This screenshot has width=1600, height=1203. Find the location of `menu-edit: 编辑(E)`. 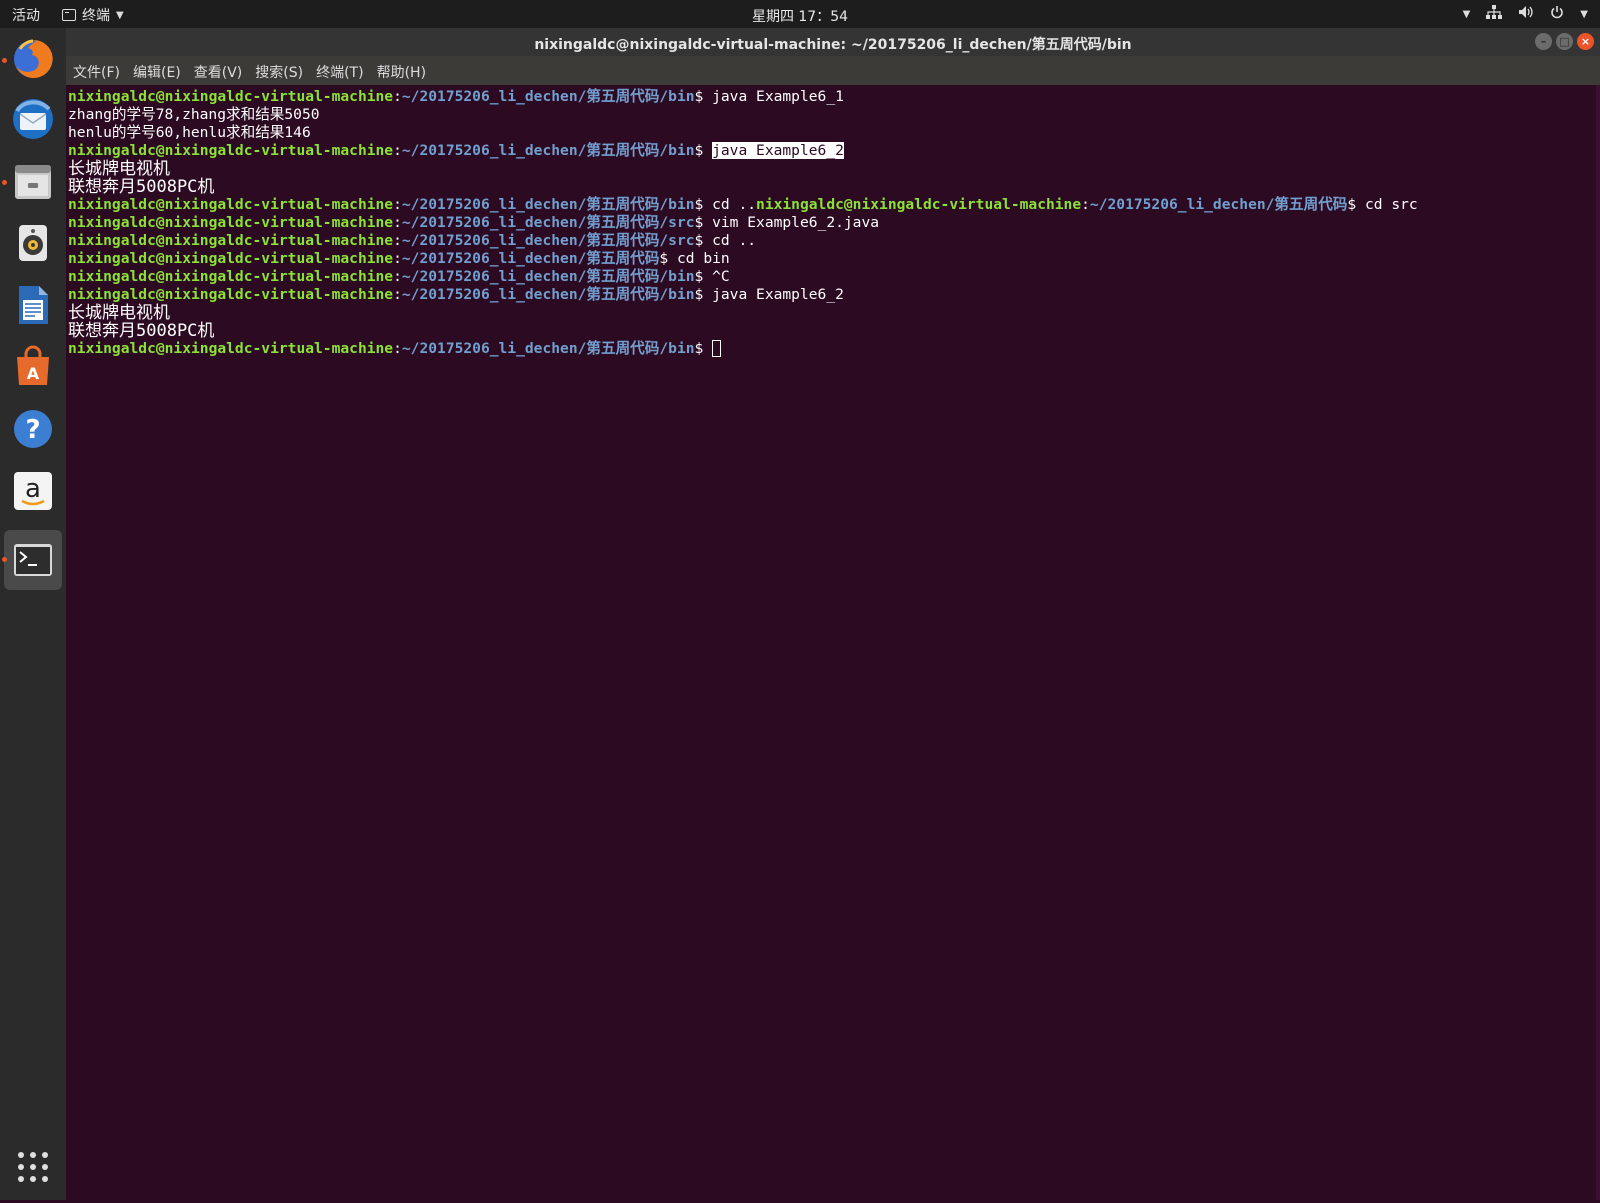

menu-edit: 编辑(E) is located at coordinates (157, 72).